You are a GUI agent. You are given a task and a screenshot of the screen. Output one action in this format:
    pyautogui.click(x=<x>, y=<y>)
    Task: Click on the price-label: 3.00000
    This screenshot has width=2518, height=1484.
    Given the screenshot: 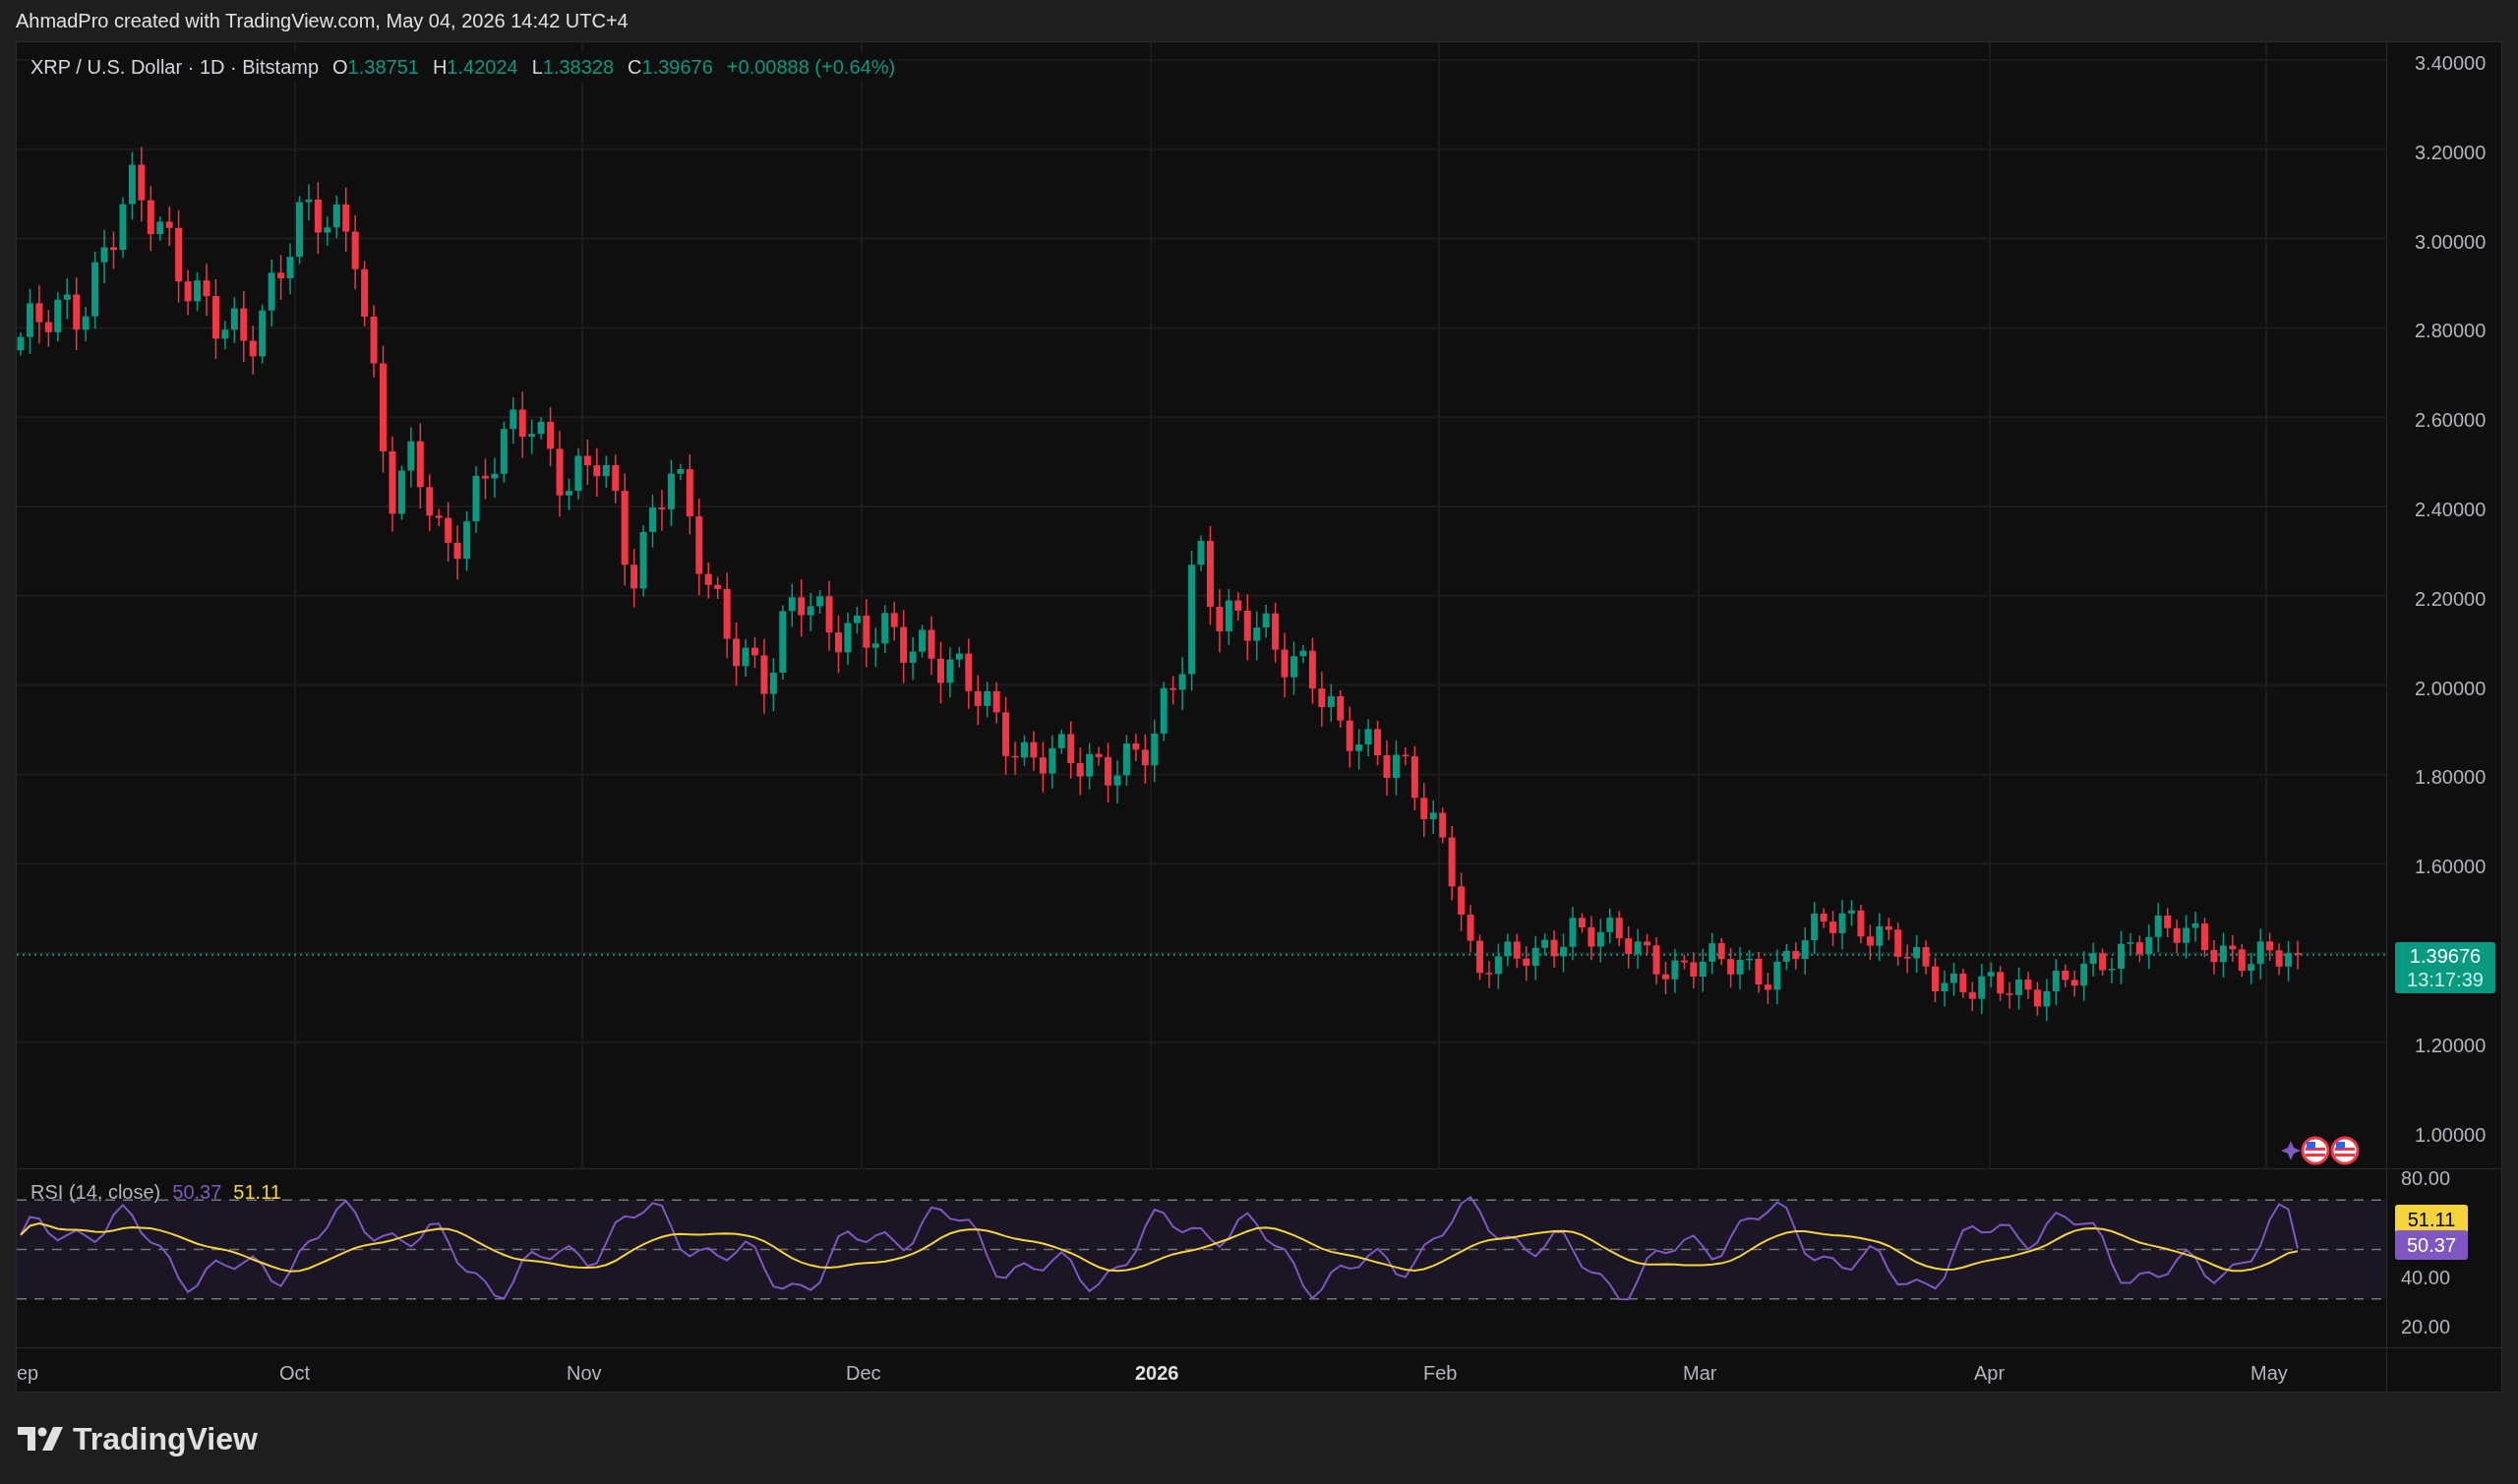 What is the action you would take?
    pyautogui.click(x=2451, y=242)
    